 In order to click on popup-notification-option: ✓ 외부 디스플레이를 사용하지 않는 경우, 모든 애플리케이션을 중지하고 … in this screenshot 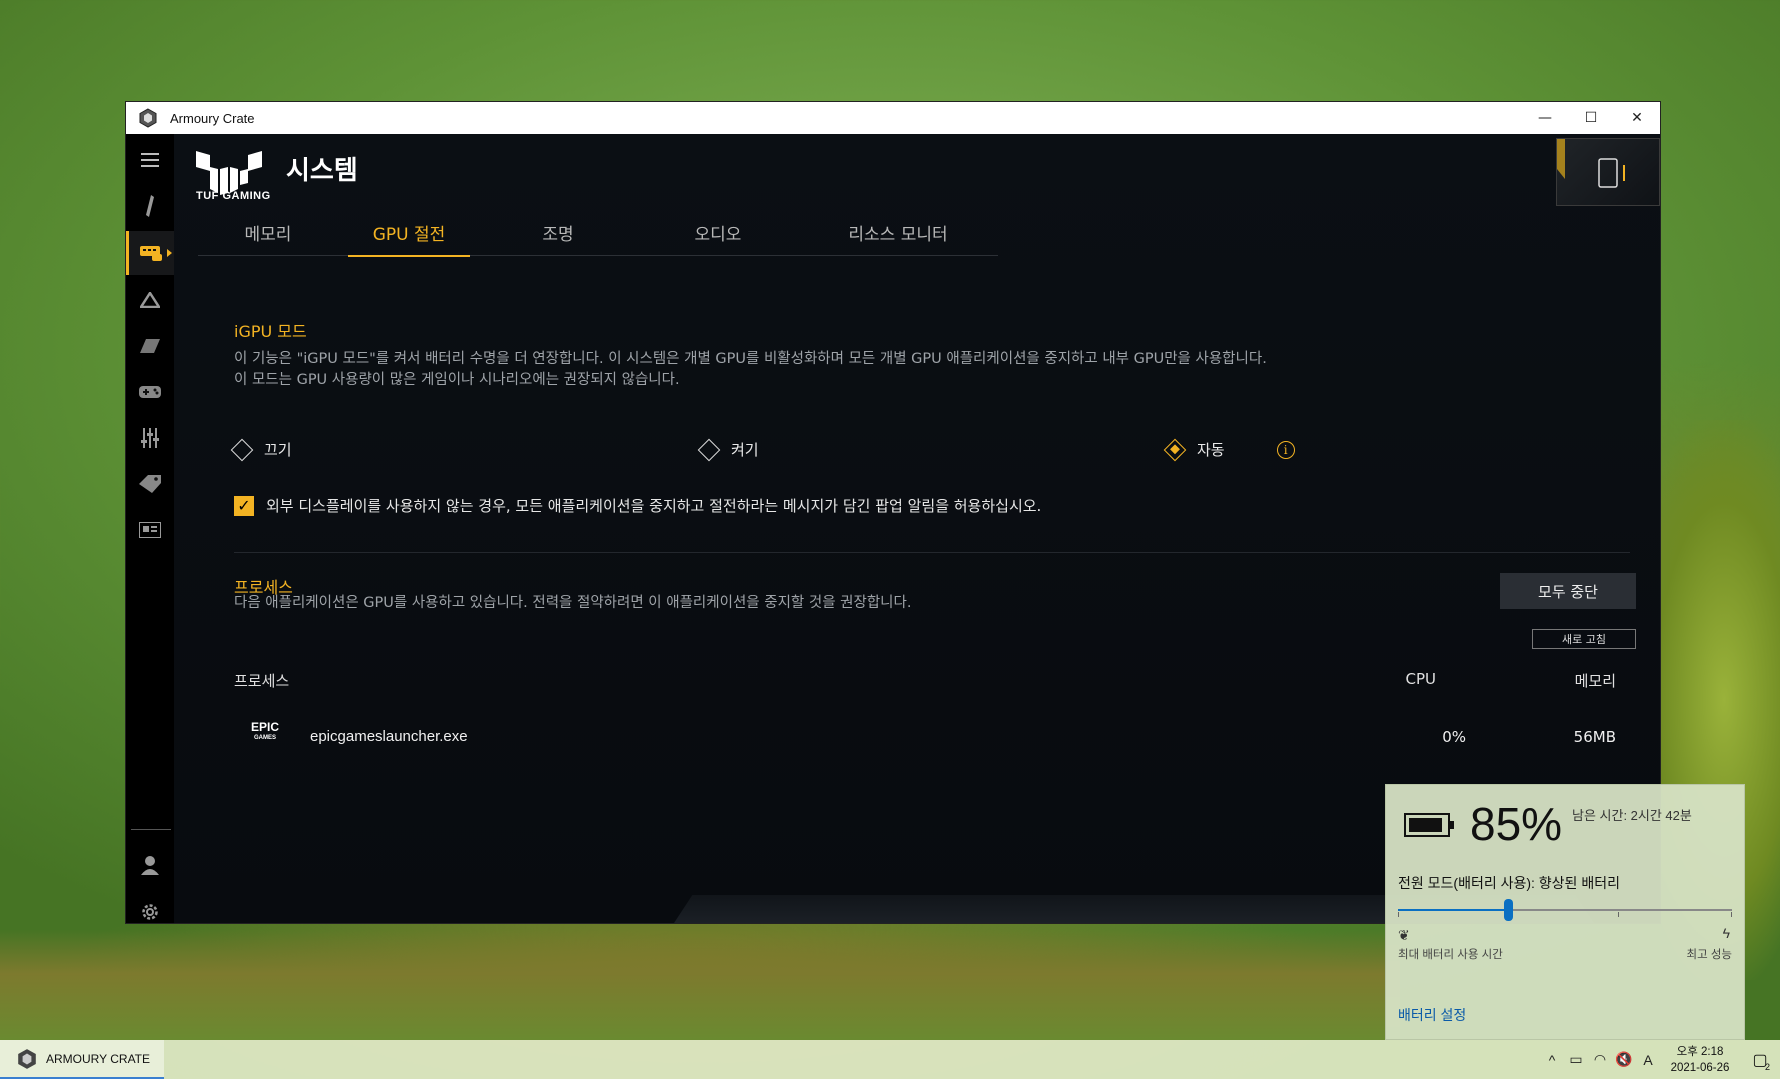, I will do `click(637, 505)`.